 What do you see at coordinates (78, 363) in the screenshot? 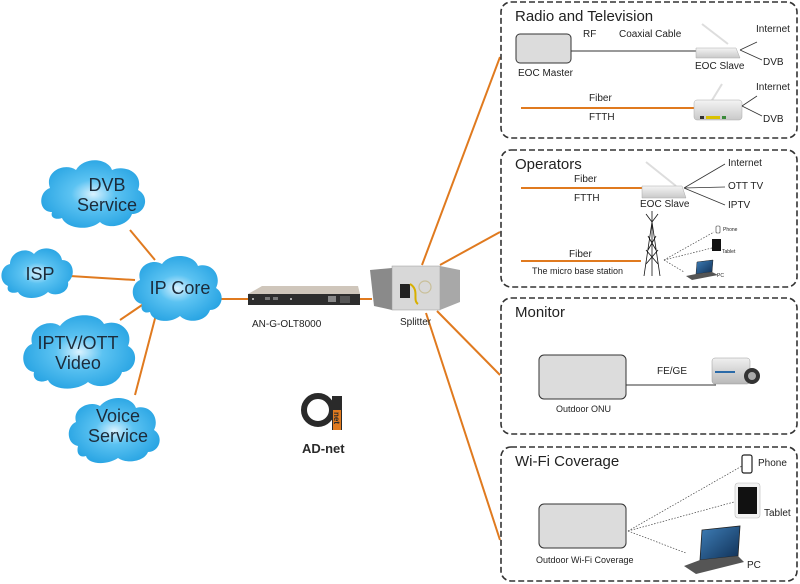
I see `cloud-label-line: Video` at bounding box center [78, 363].